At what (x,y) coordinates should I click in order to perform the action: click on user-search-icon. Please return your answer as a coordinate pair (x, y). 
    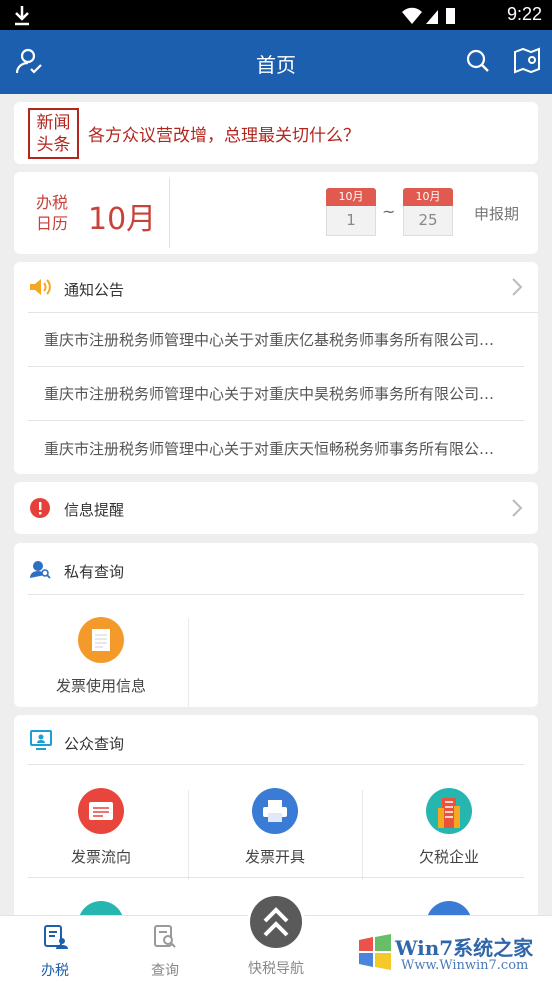
    Looking at the image, I should click on (40, 570).